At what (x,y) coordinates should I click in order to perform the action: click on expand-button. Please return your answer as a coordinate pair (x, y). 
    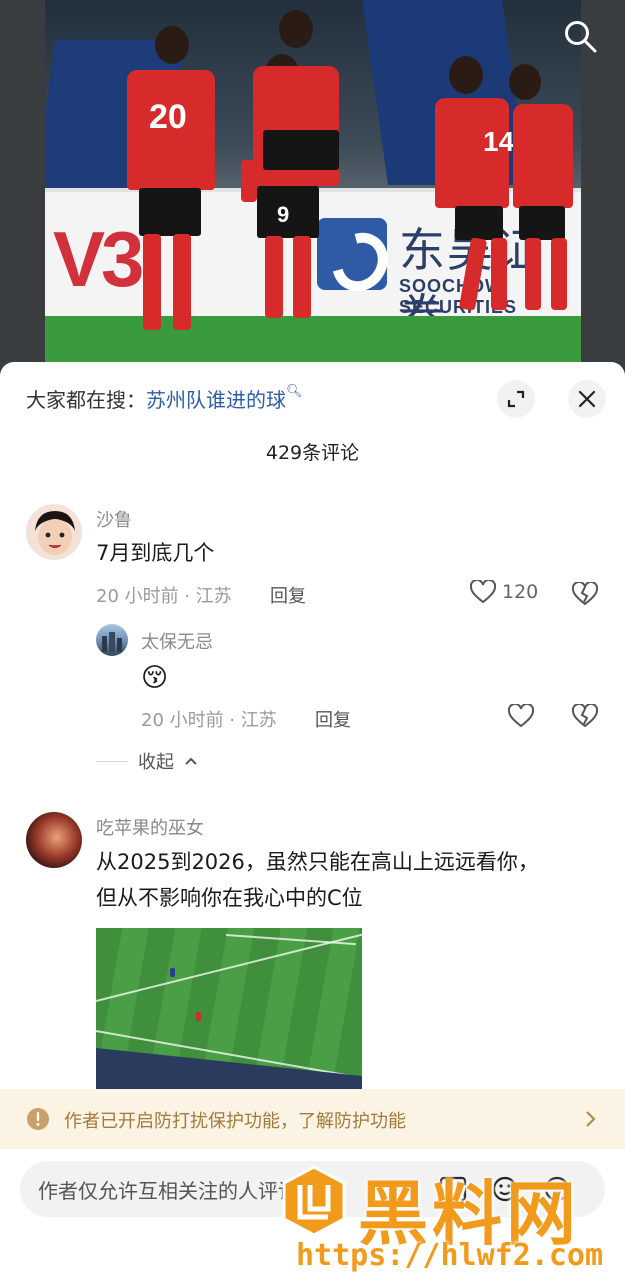
    Looking at the image, I should click on (516, 399).